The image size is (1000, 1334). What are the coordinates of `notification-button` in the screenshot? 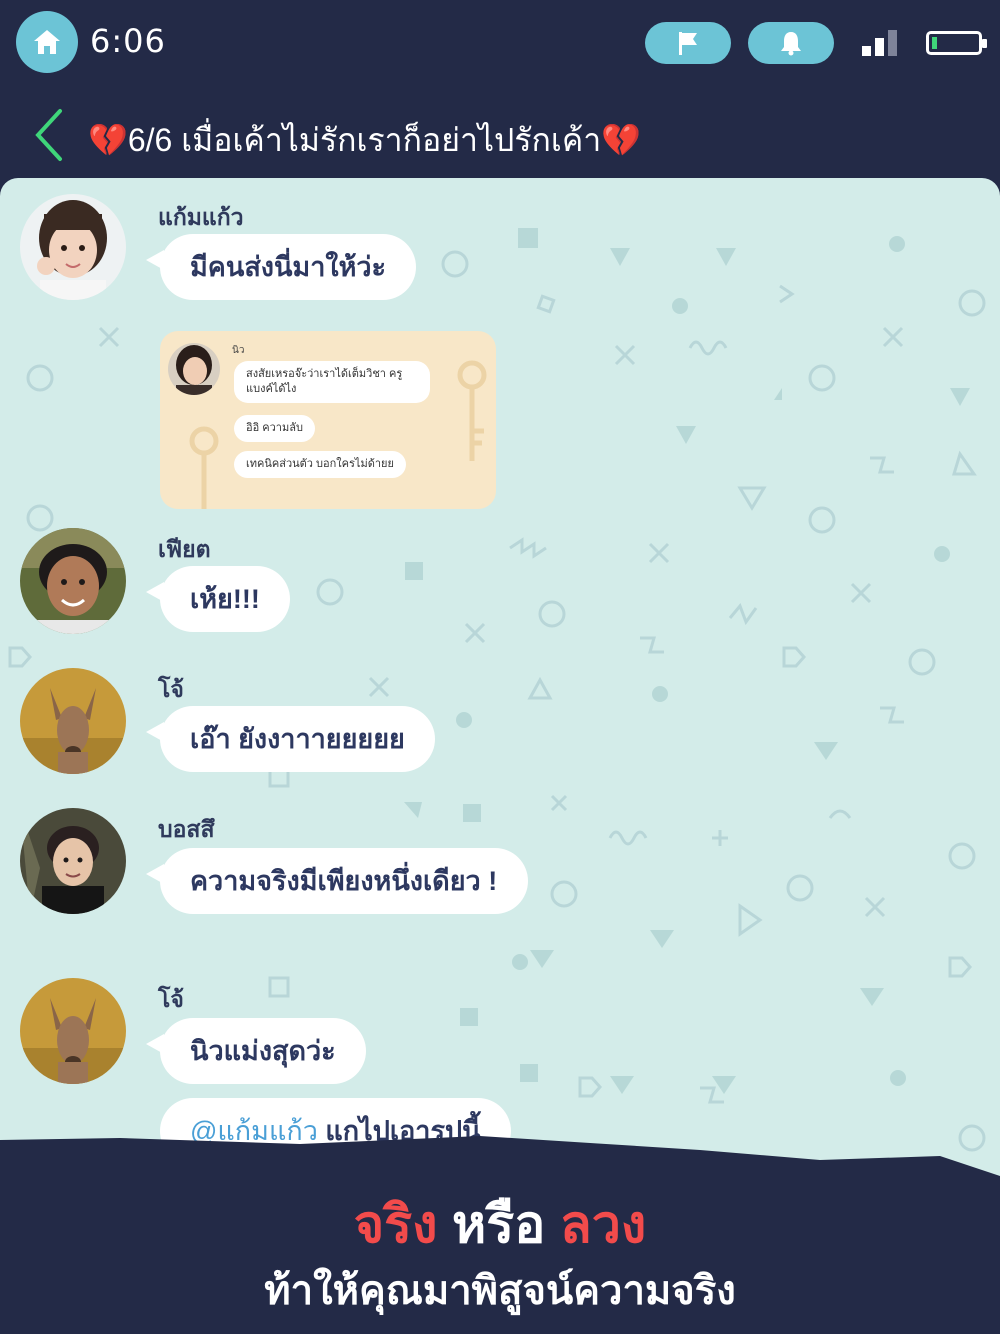 It's located at (791, 43).